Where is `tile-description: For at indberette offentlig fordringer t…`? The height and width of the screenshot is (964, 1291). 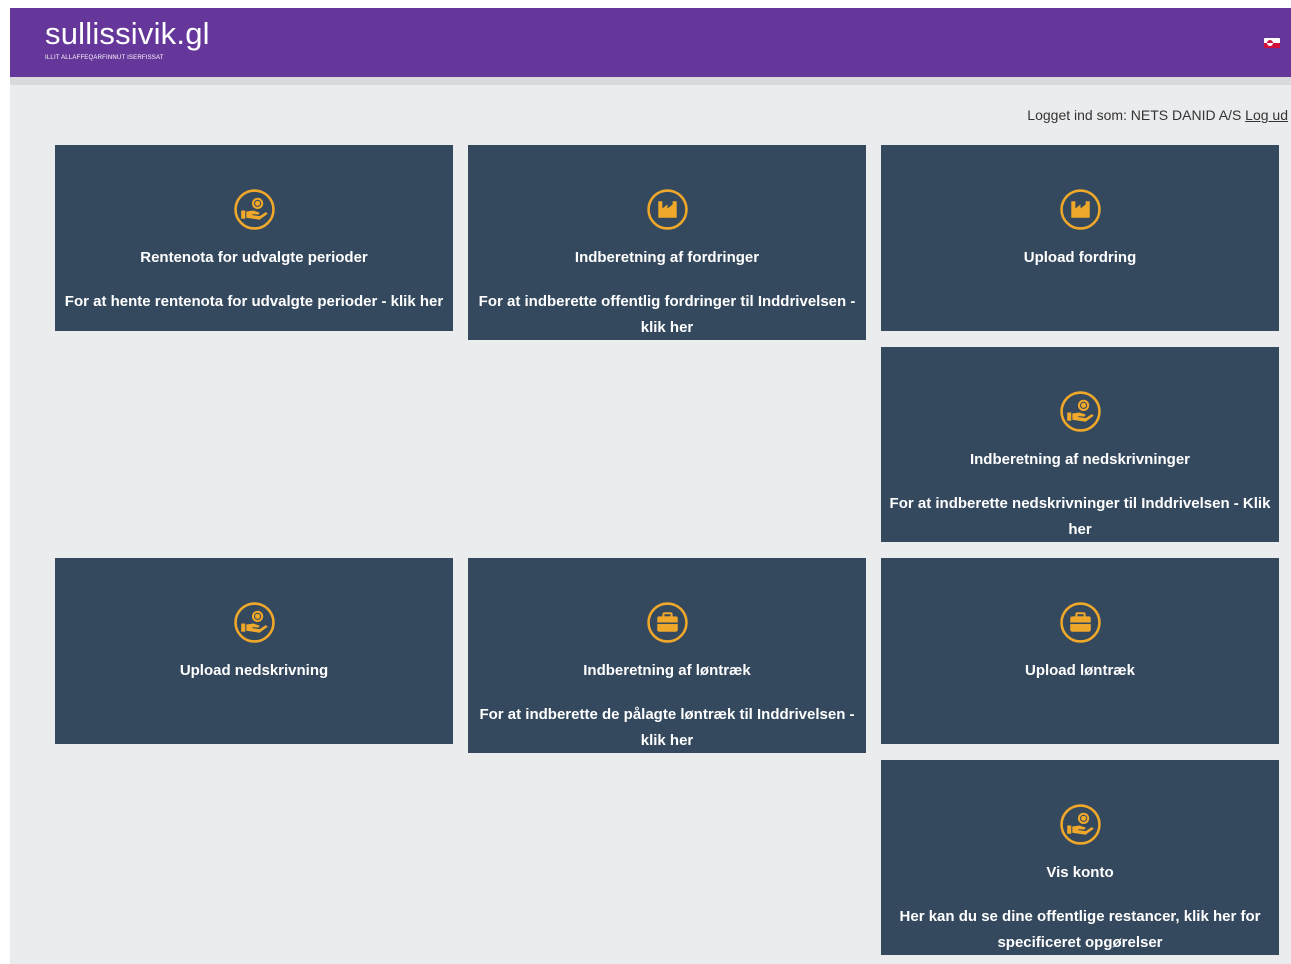
tile-description: For at indberette offentlig fordringer t… is located at coordinates (667, 314).